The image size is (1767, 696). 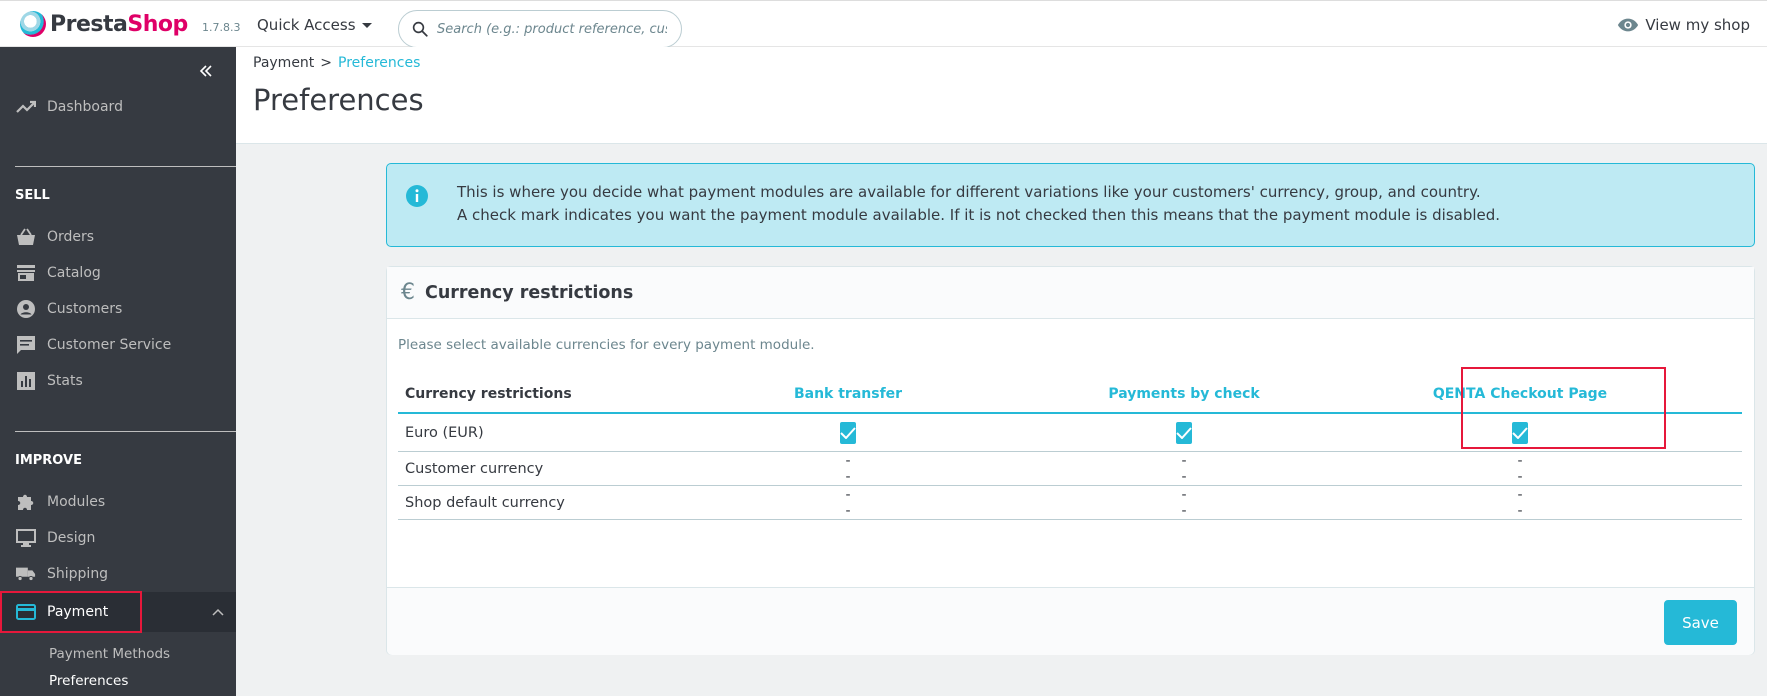 I want to click on sidebar-item-label: Catalog, so click(x=74, y=273).